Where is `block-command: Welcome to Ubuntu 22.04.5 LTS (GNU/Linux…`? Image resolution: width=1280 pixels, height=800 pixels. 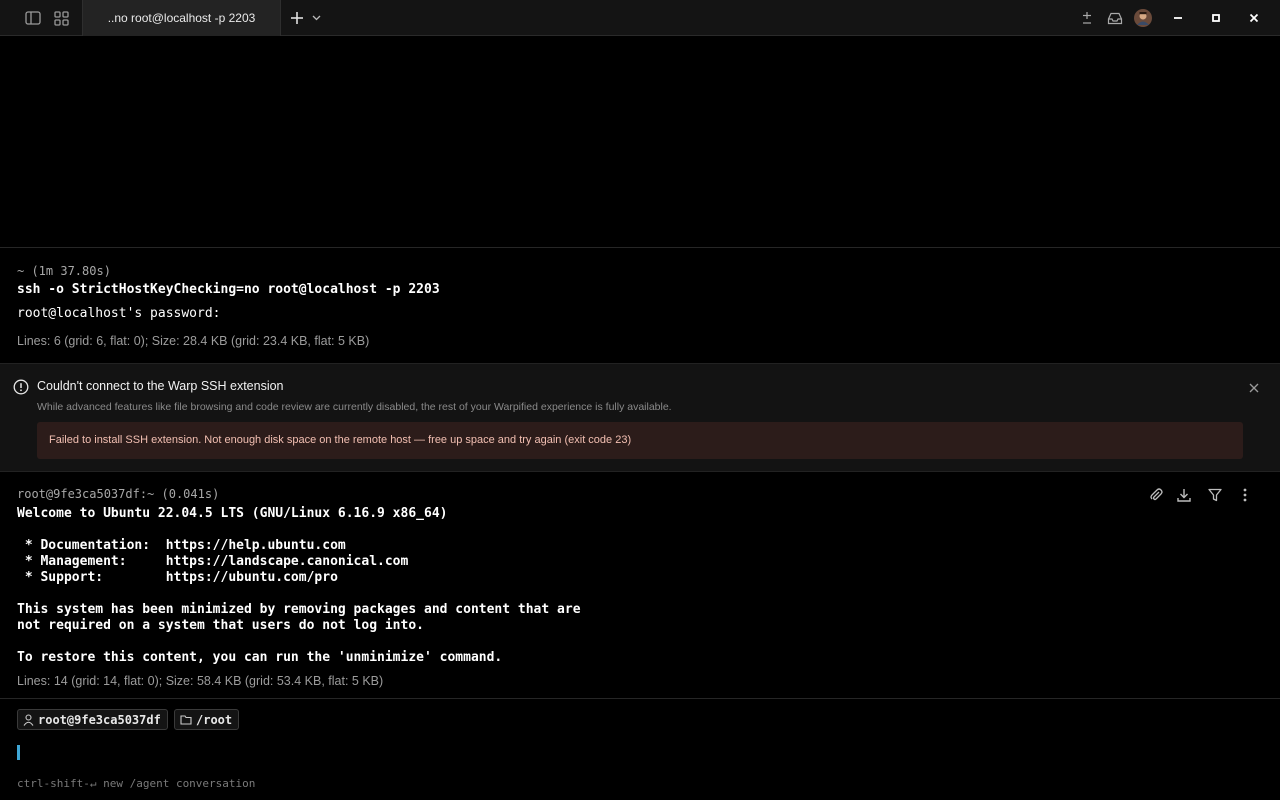 block-command: Welcome to Ubuntu 22.04.5 LTS (GNU/Linux… is located at coordinates (232, 513).